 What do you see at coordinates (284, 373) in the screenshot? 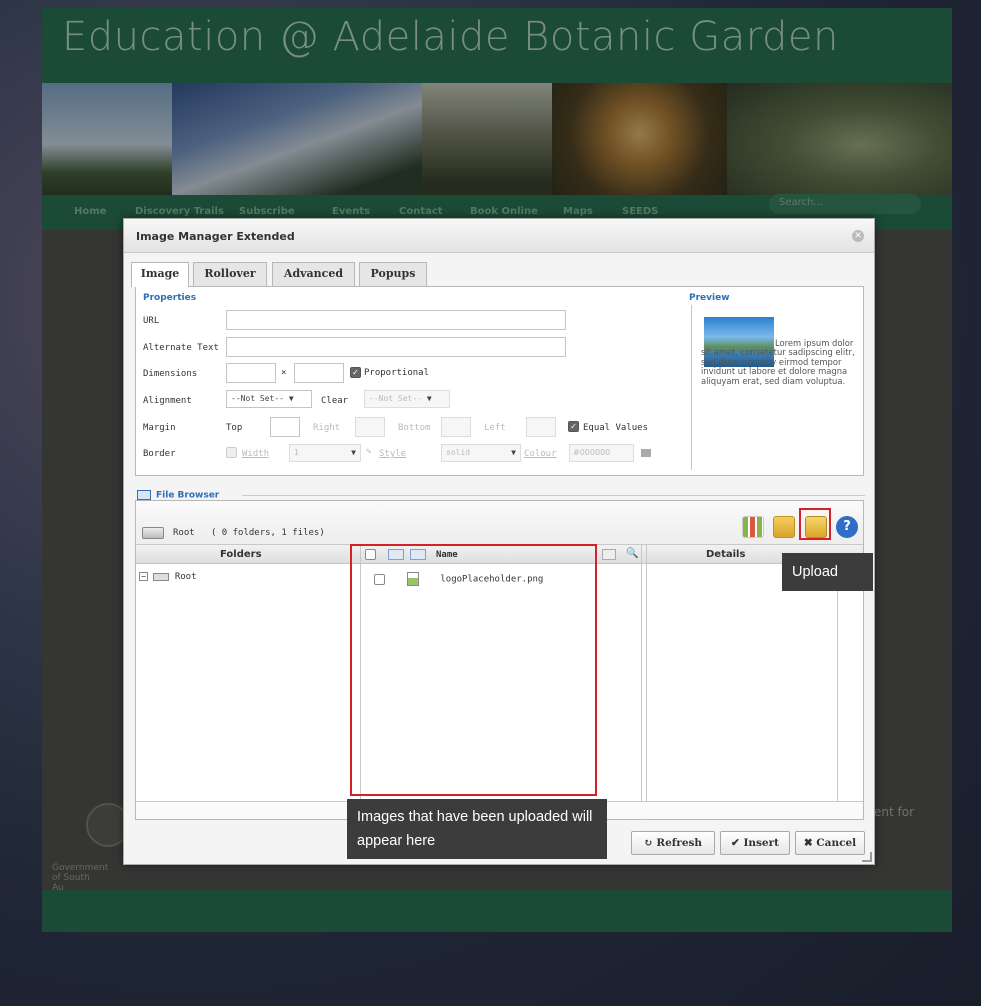
I see `dimensions-times: ×` at bounding box center [284, 373].